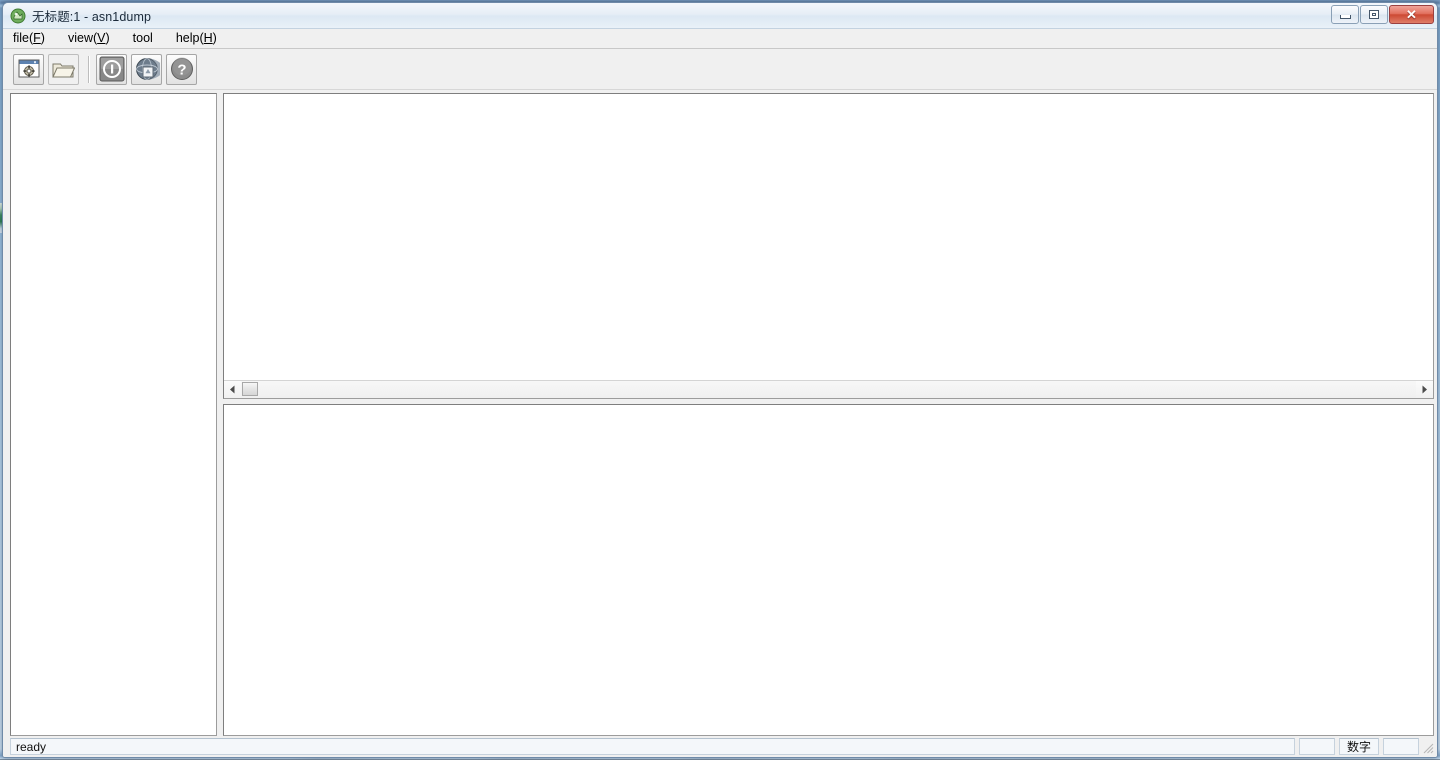  I want to click on asn1-tree-pane, so click(113, 414).